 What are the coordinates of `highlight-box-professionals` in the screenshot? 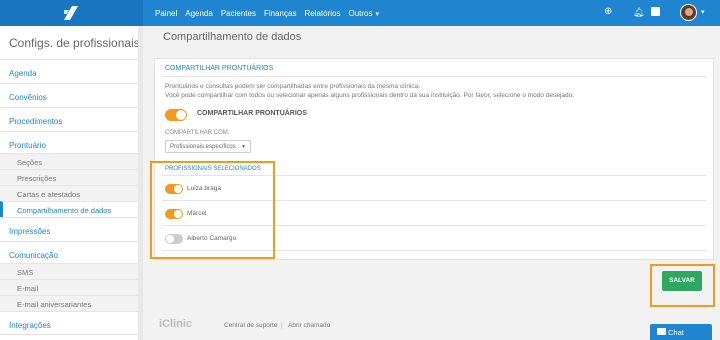 It's located at (212, 210).